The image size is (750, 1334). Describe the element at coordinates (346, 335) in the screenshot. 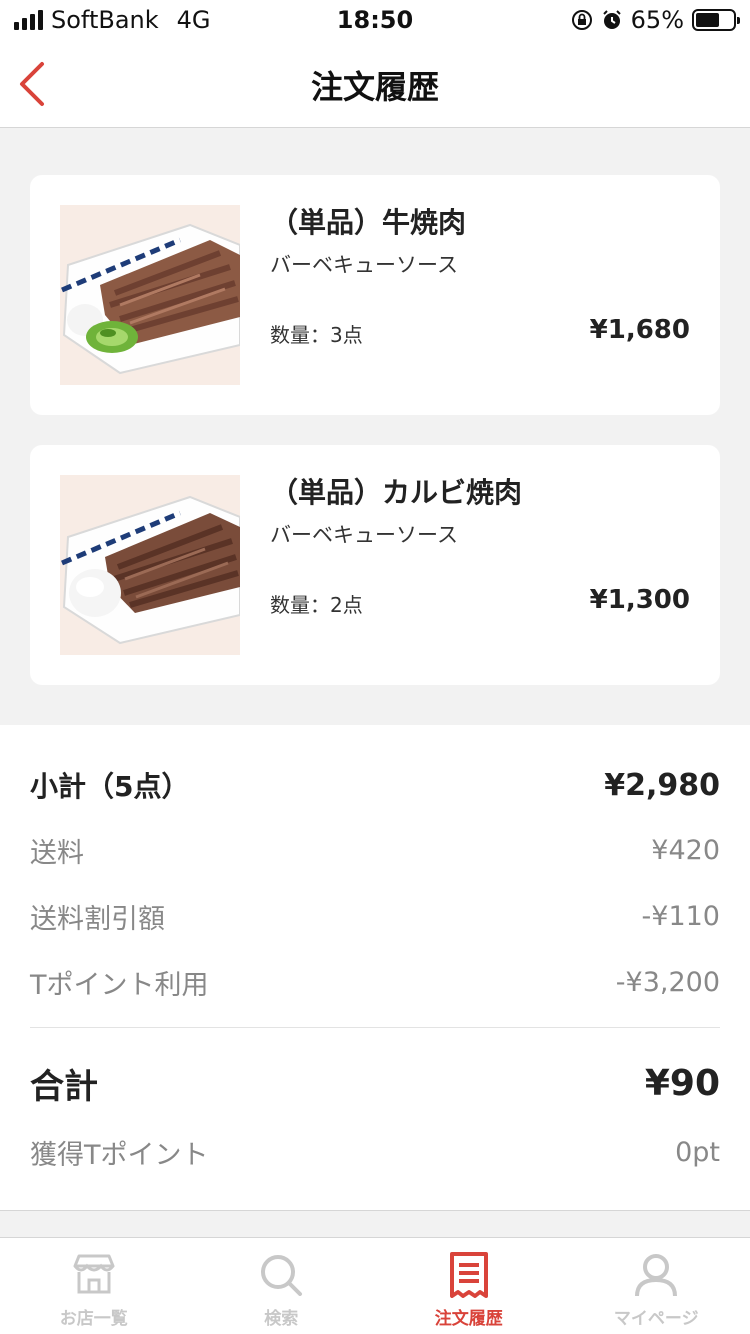

I see `quantity-value: 3点` at that location.